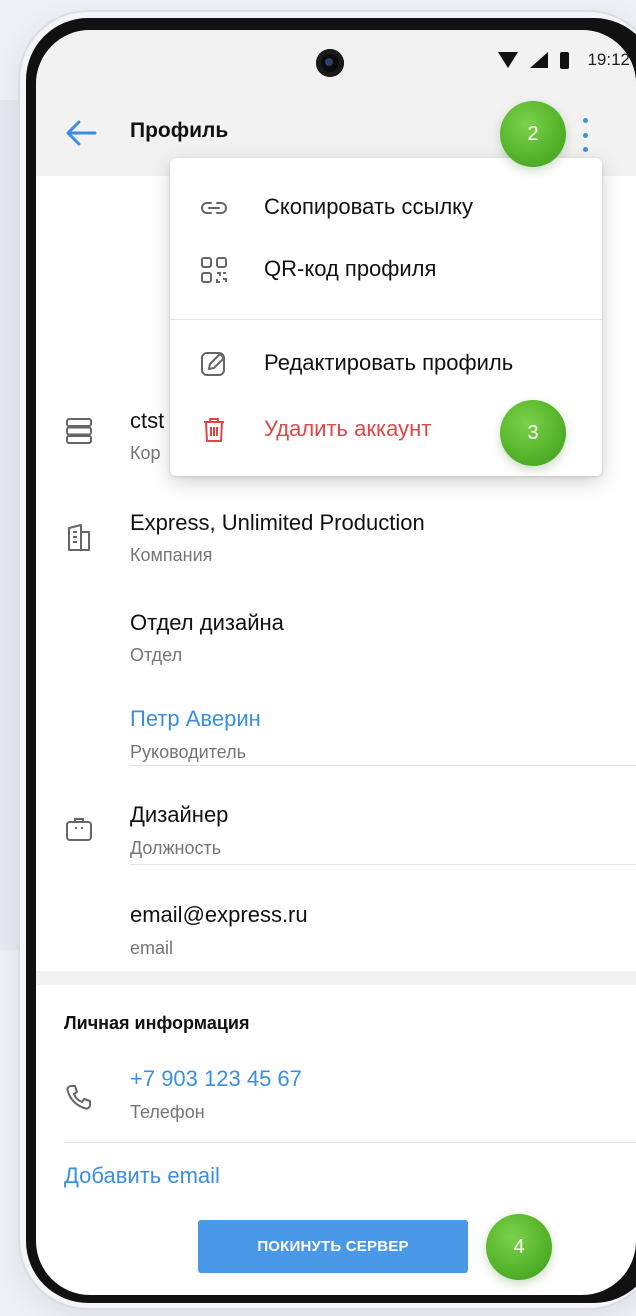 The width and height of the screenshot is (636, 1316). I want to click on leave-server-button: ПОКИНУТЬ СЕРВЕР, so click(333, 1246).